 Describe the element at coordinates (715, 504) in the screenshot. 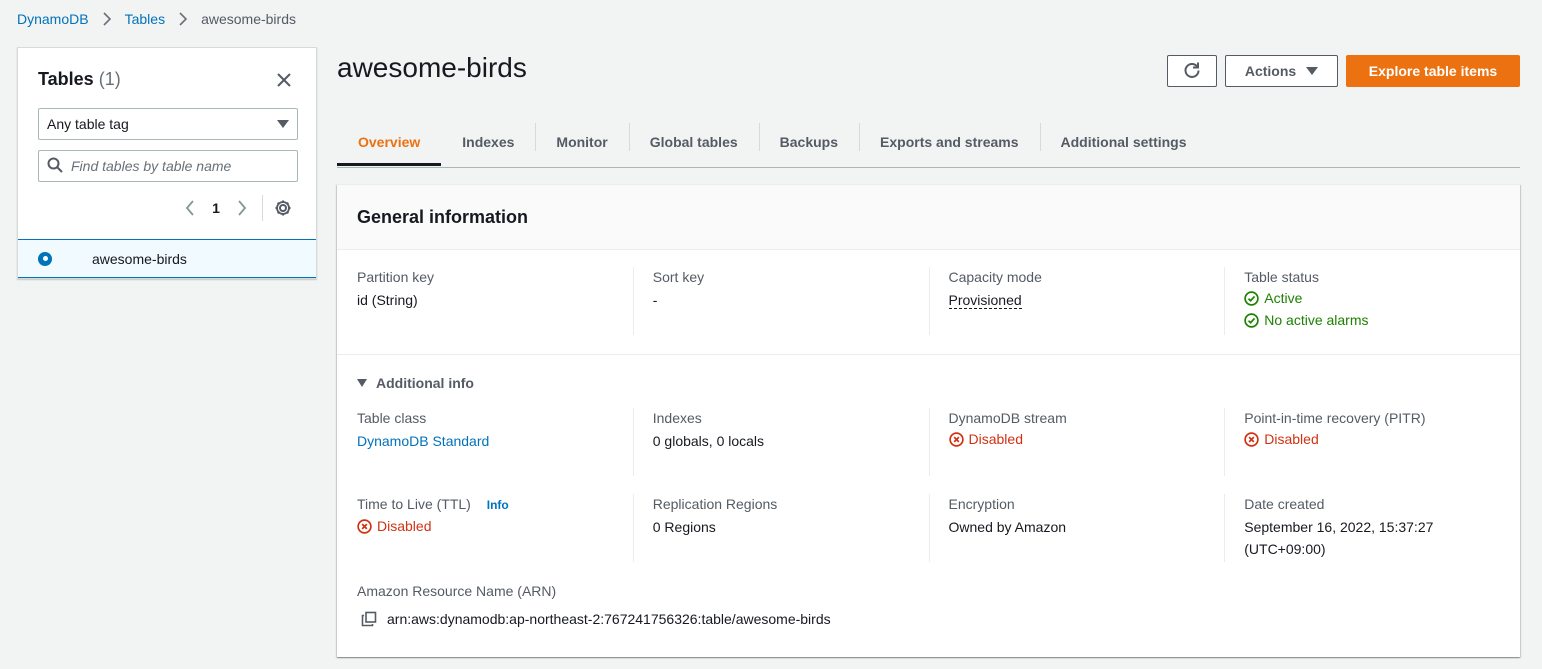

I see `replication-regions-label: Replication Regions` at that location.